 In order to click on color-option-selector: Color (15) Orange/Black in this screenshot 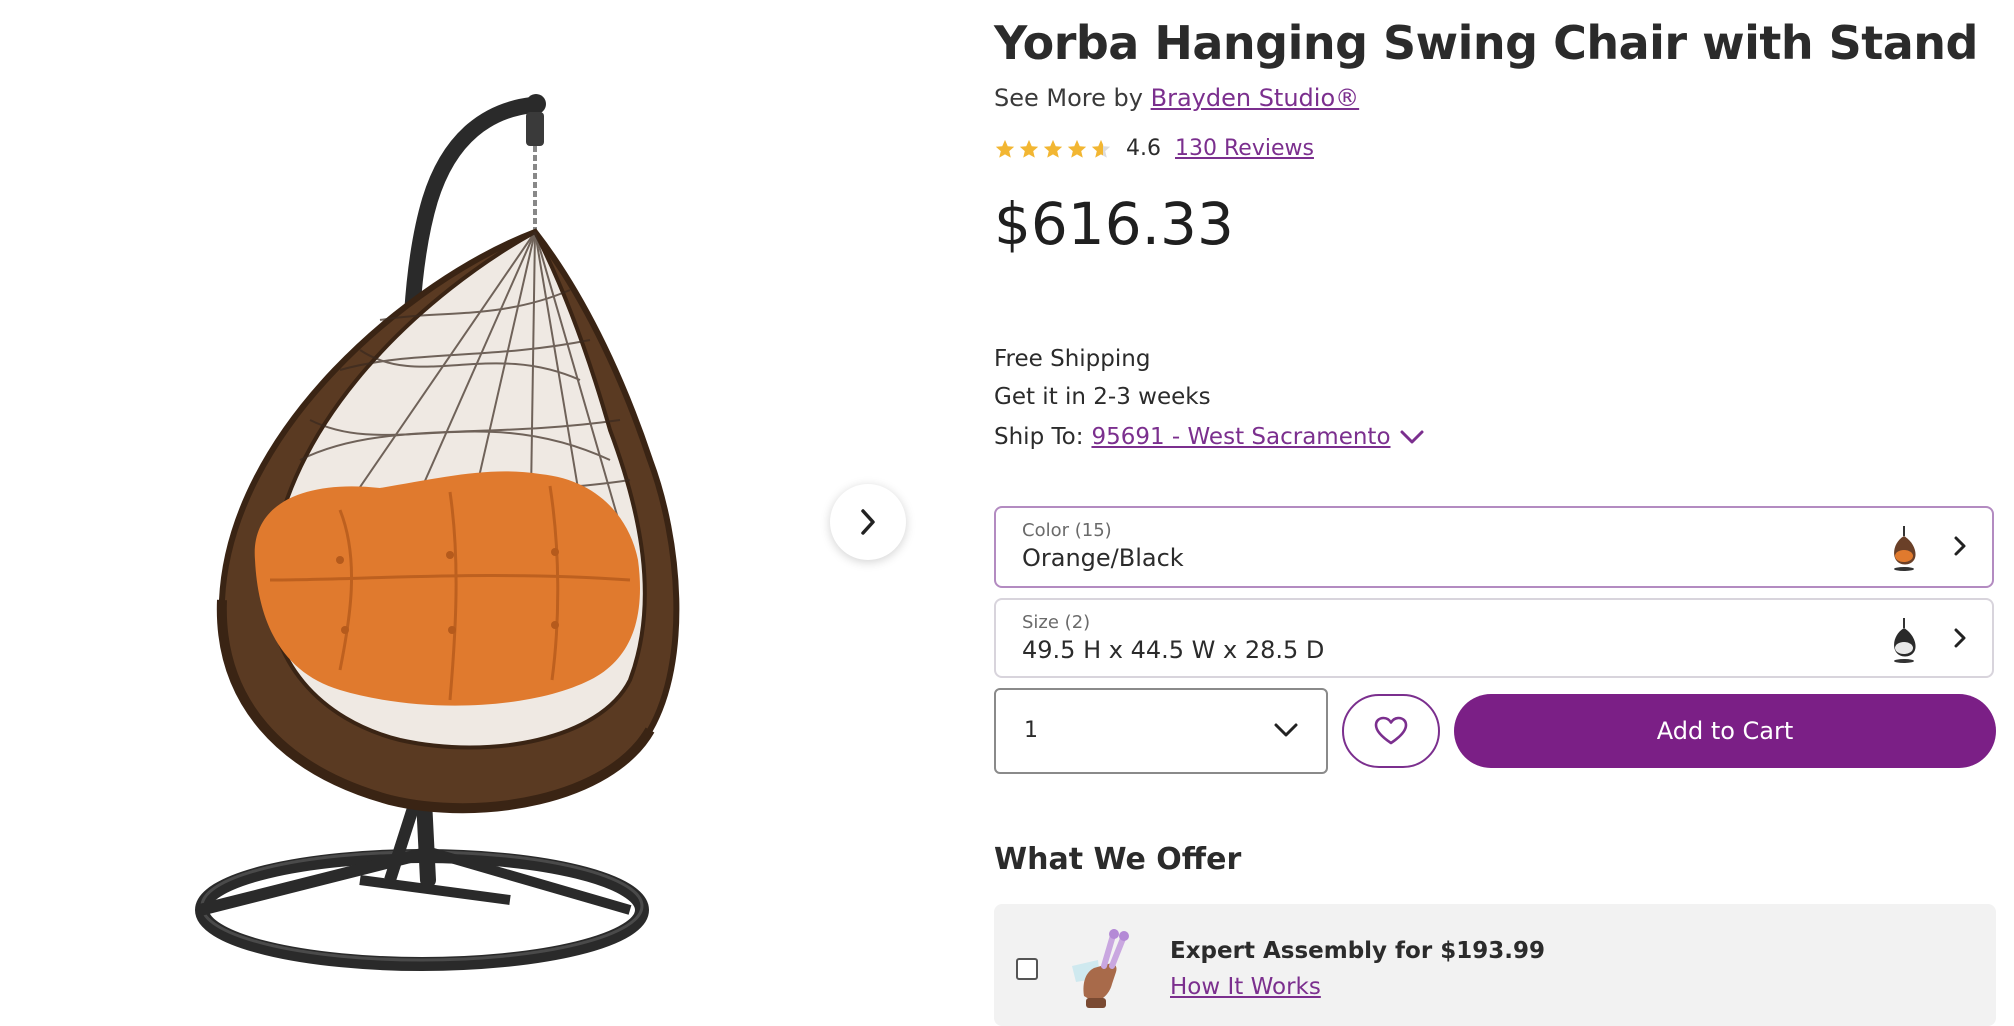, I will do `click(1494, 547)`.